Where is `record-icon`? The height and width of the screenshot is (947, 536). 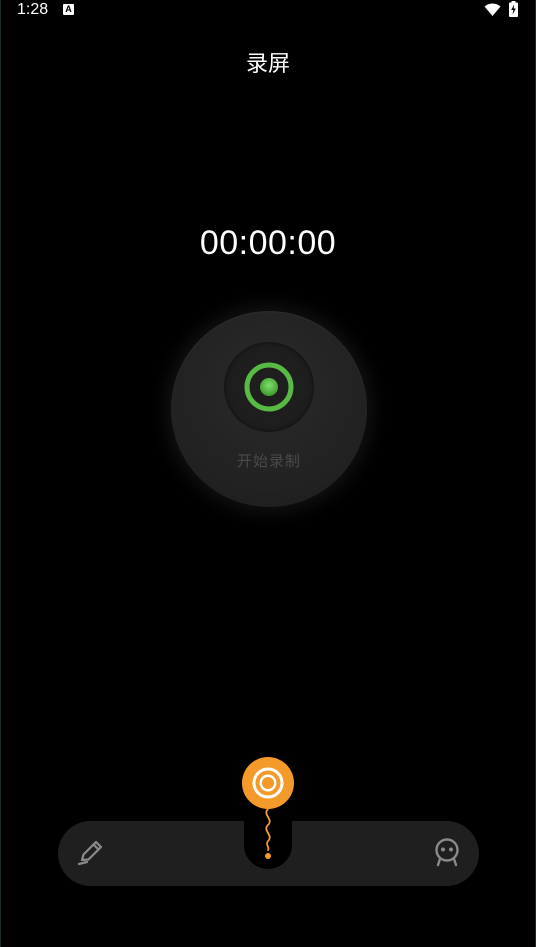 record-icon is located at coordinates (269, 389).